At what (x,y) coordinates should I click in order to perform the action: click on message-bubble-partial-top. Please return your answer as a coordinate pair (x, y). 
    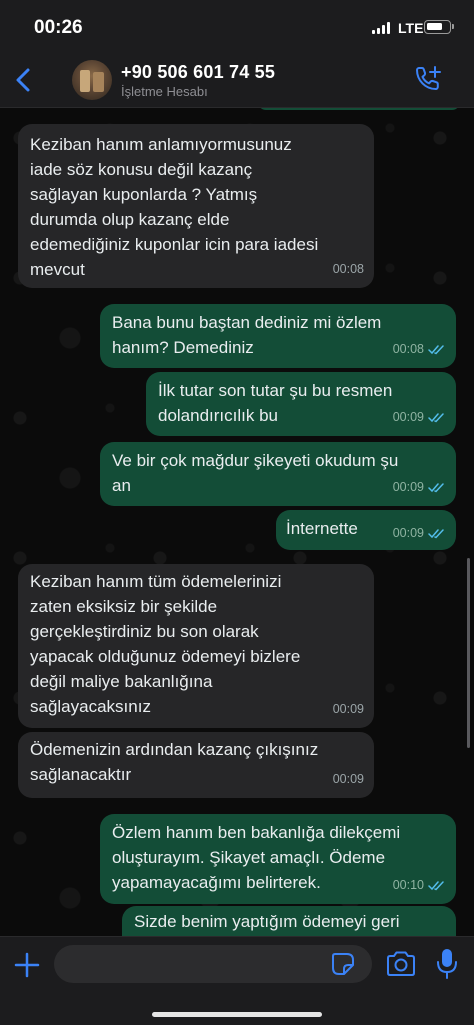
    Looking at the image, I should click on (359, 109).